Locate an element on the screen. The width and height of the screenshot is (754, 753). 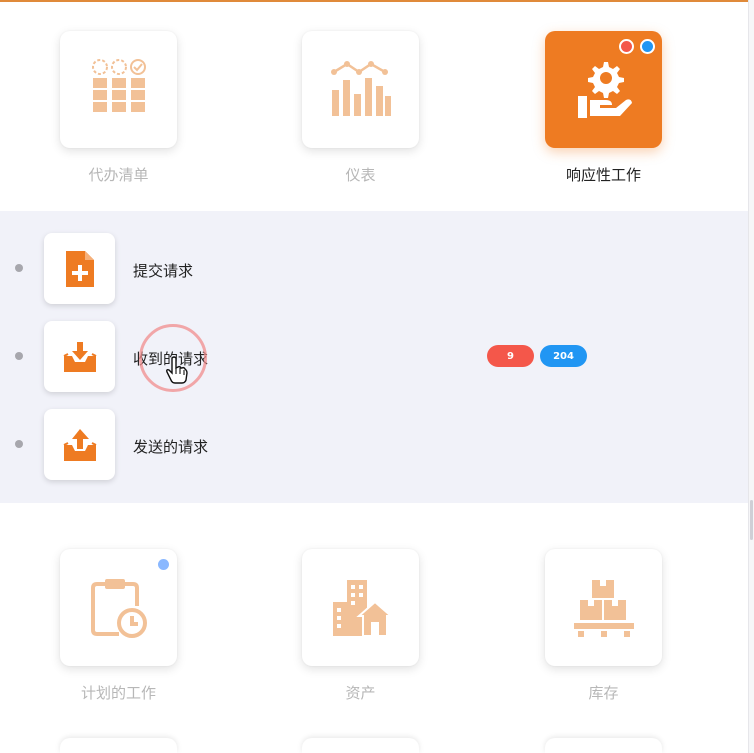
notification-dot-red is located at coordinates (626, 46).